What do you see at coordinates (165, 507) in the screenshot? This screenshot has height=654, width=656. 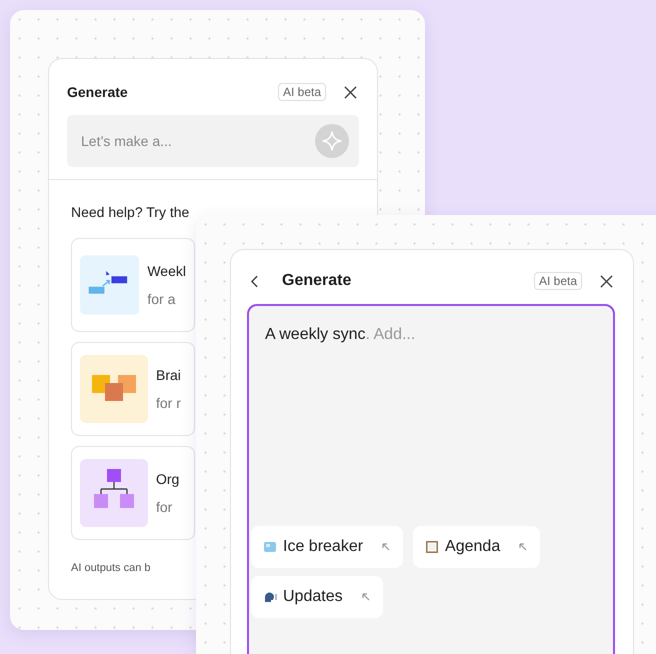 I see `template-description: for` at bounding box center [165, 507].